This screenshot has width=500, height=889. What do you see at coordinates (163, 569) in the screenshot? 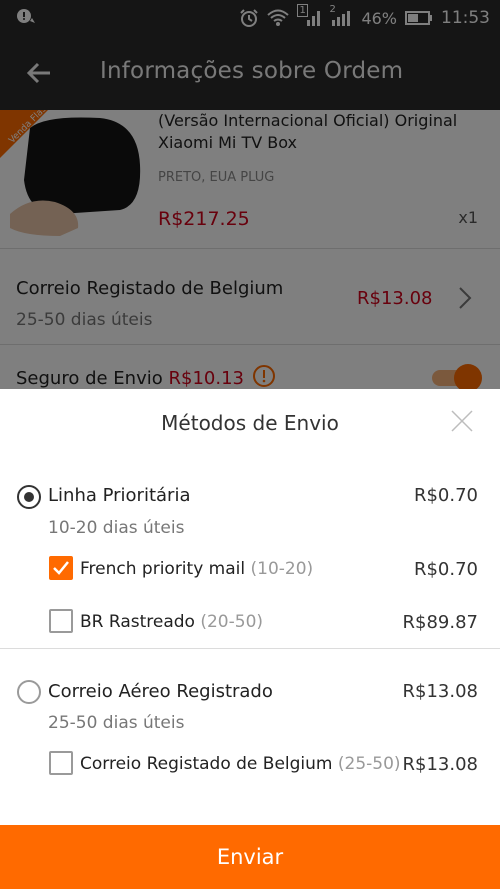
I see `option-label: French priority mail` at bounding box center [163, 569].